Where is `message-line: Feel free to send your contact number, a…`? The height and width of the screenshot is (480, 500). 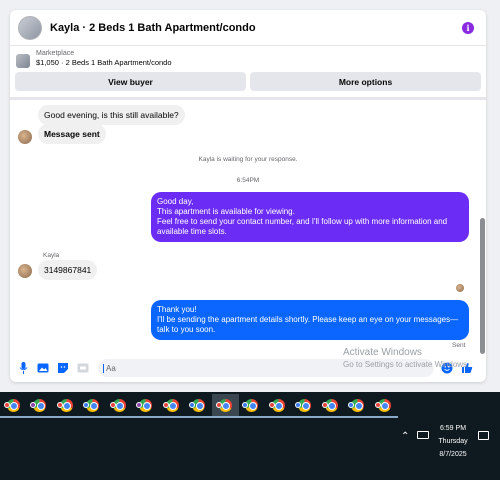 message-line: Feel free to send your contact number, a… is located at coordinates (302, 221).